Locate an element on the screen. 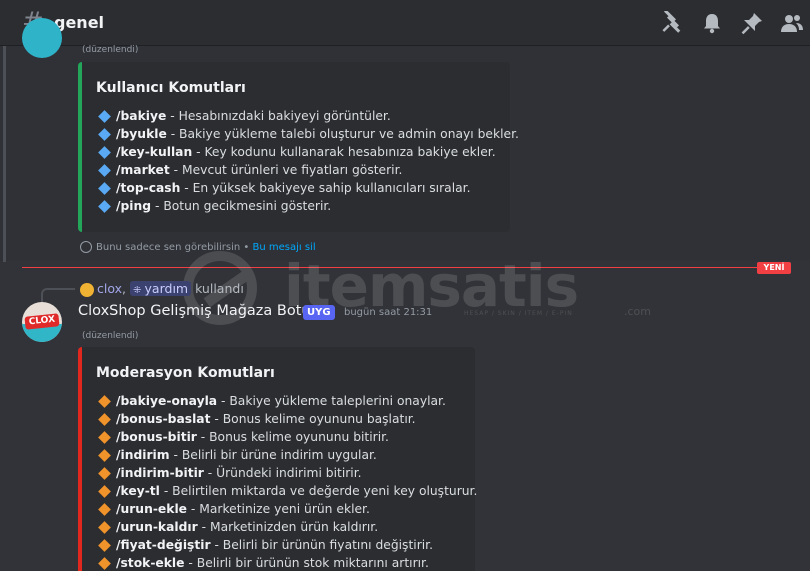  channel-header: # genel is located at coordinates (405, 23).